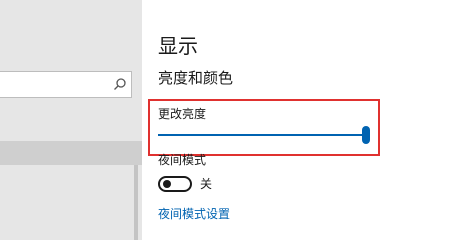  Describe the element at coordinates (182, 160) in the screenshot. I see `night-mode-label: 夜间模式` at that location.